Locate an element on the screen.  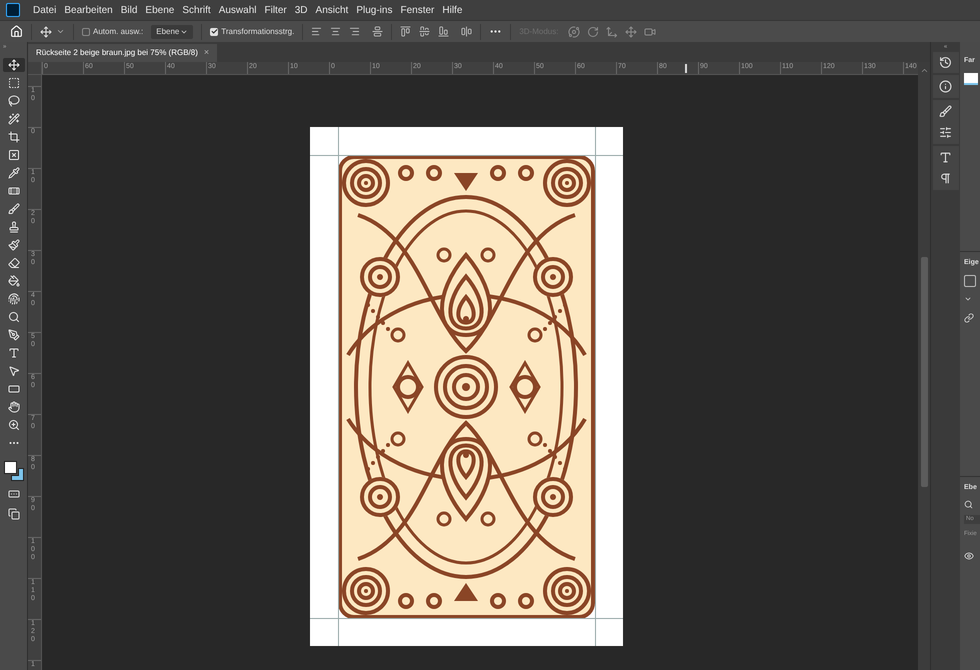
finger-icon is located at coordinates (14, 299).